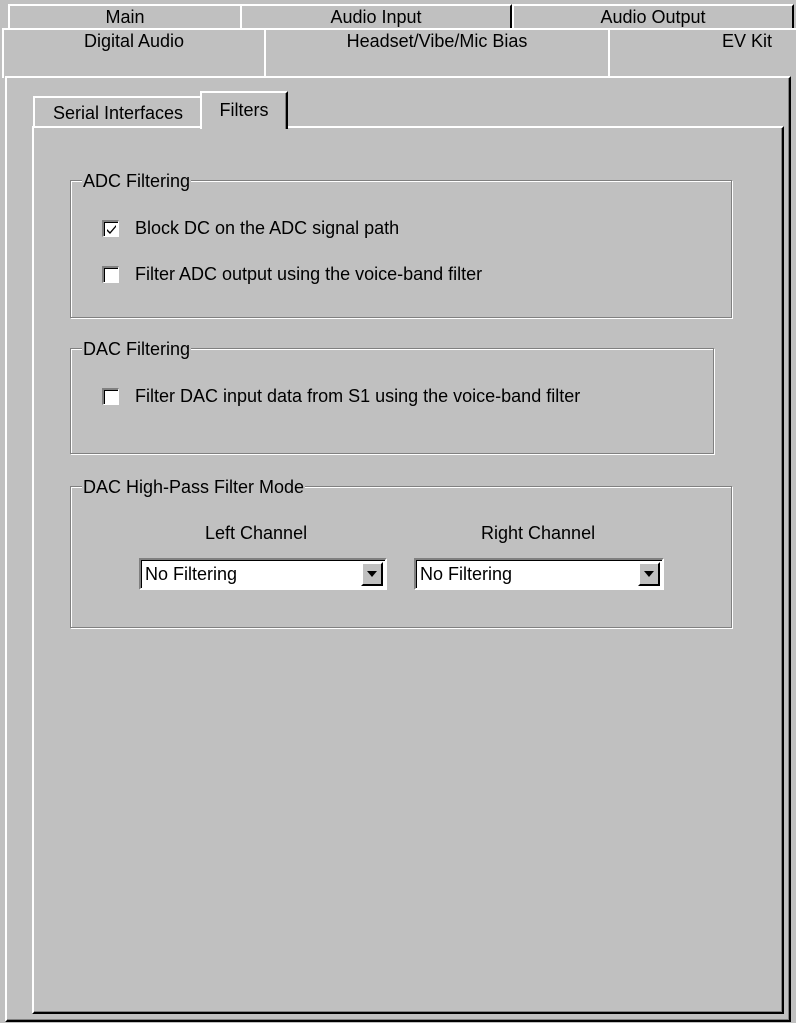 Image resolution: width=796 pixels, height=1023 pixels. What do you see at coordinates (376, 17) in the screenshot?
I see `tab-audio-input-label: Audio Input` at bounding box center [376, 17].